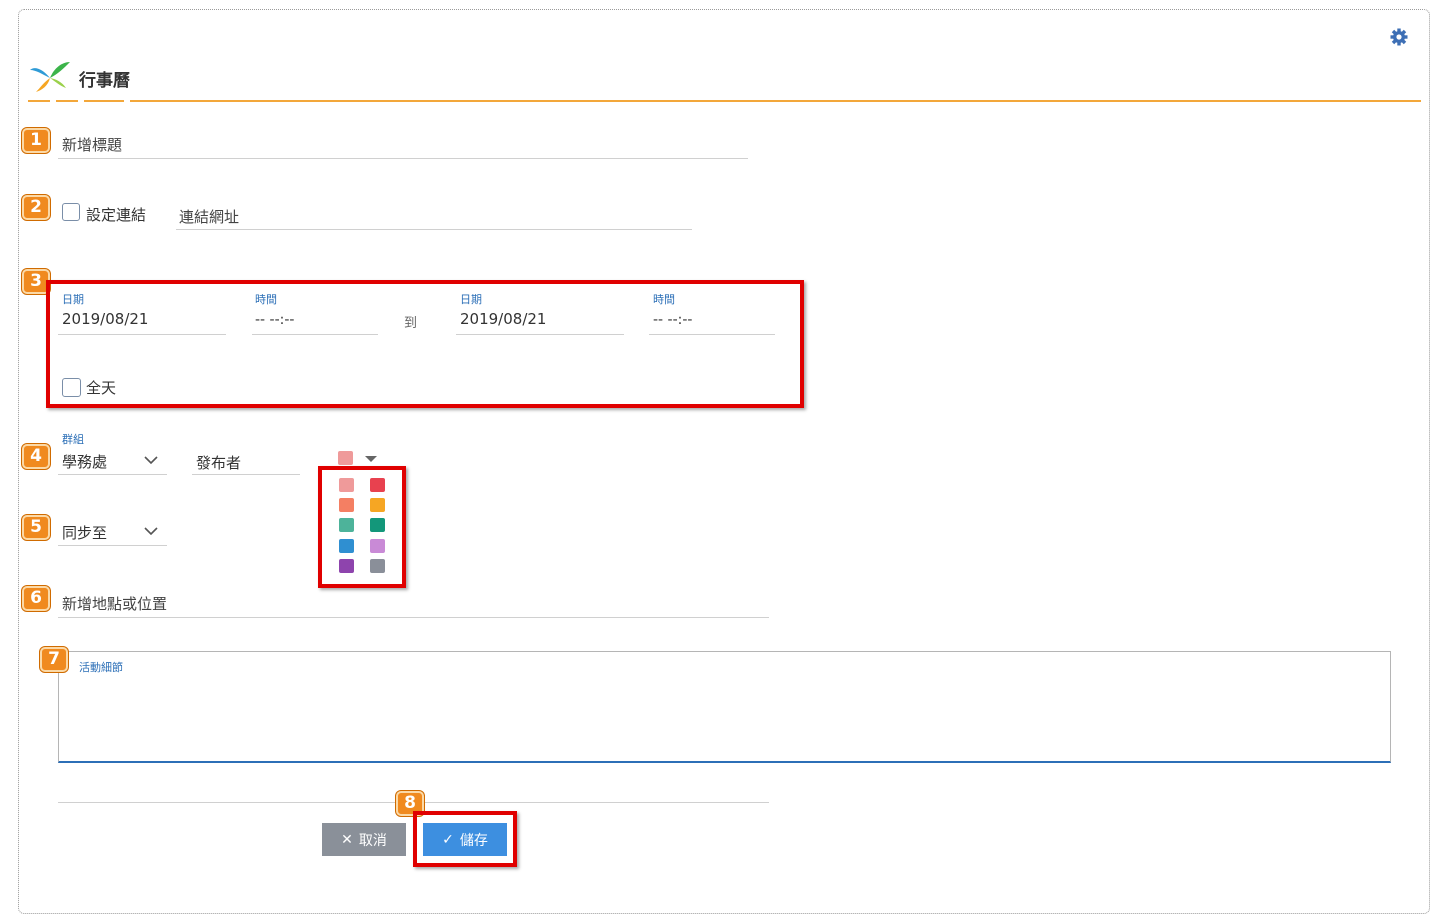 This screenshot has height=914, width=1451. What do you see at coordinates (372, 840) in the screenshot?
I see `cancel-button-label: 取消` at bounding box center [372, 840].